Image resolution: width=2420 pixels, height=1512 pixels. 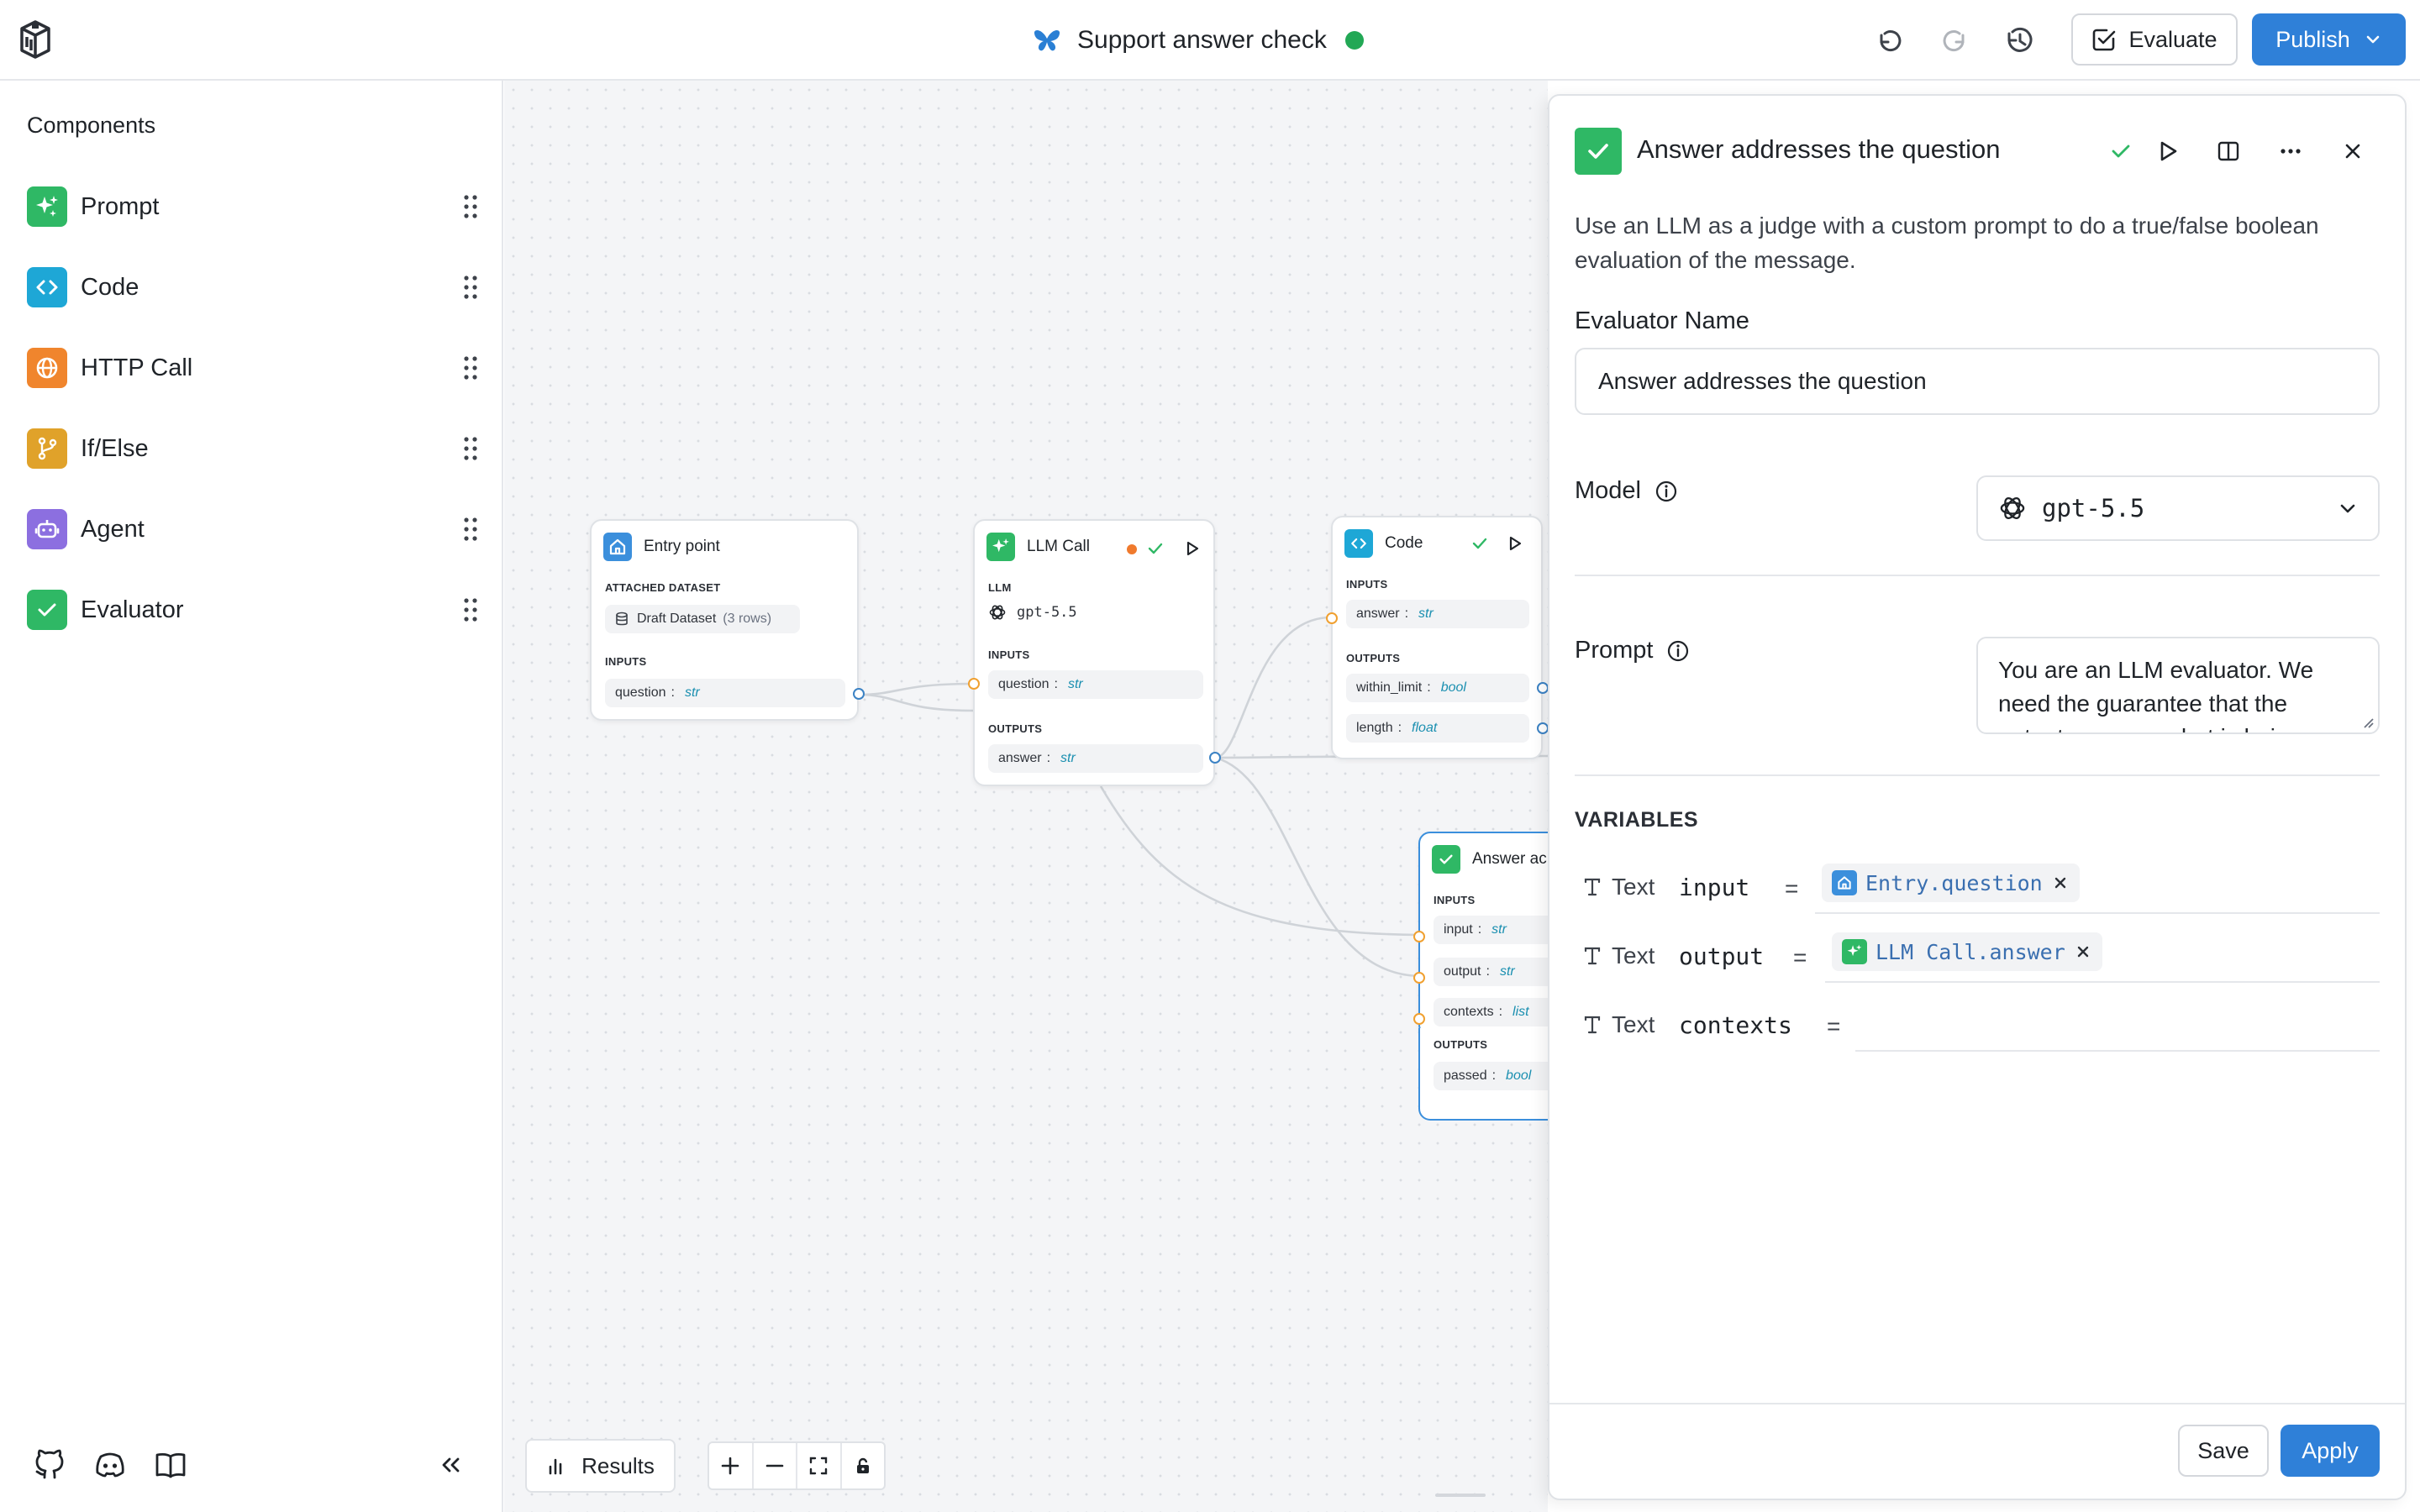 What do you see at coordinates (2353, 151) in the screenshot?
I see `close-icon` at bounding box center [2353, 151].